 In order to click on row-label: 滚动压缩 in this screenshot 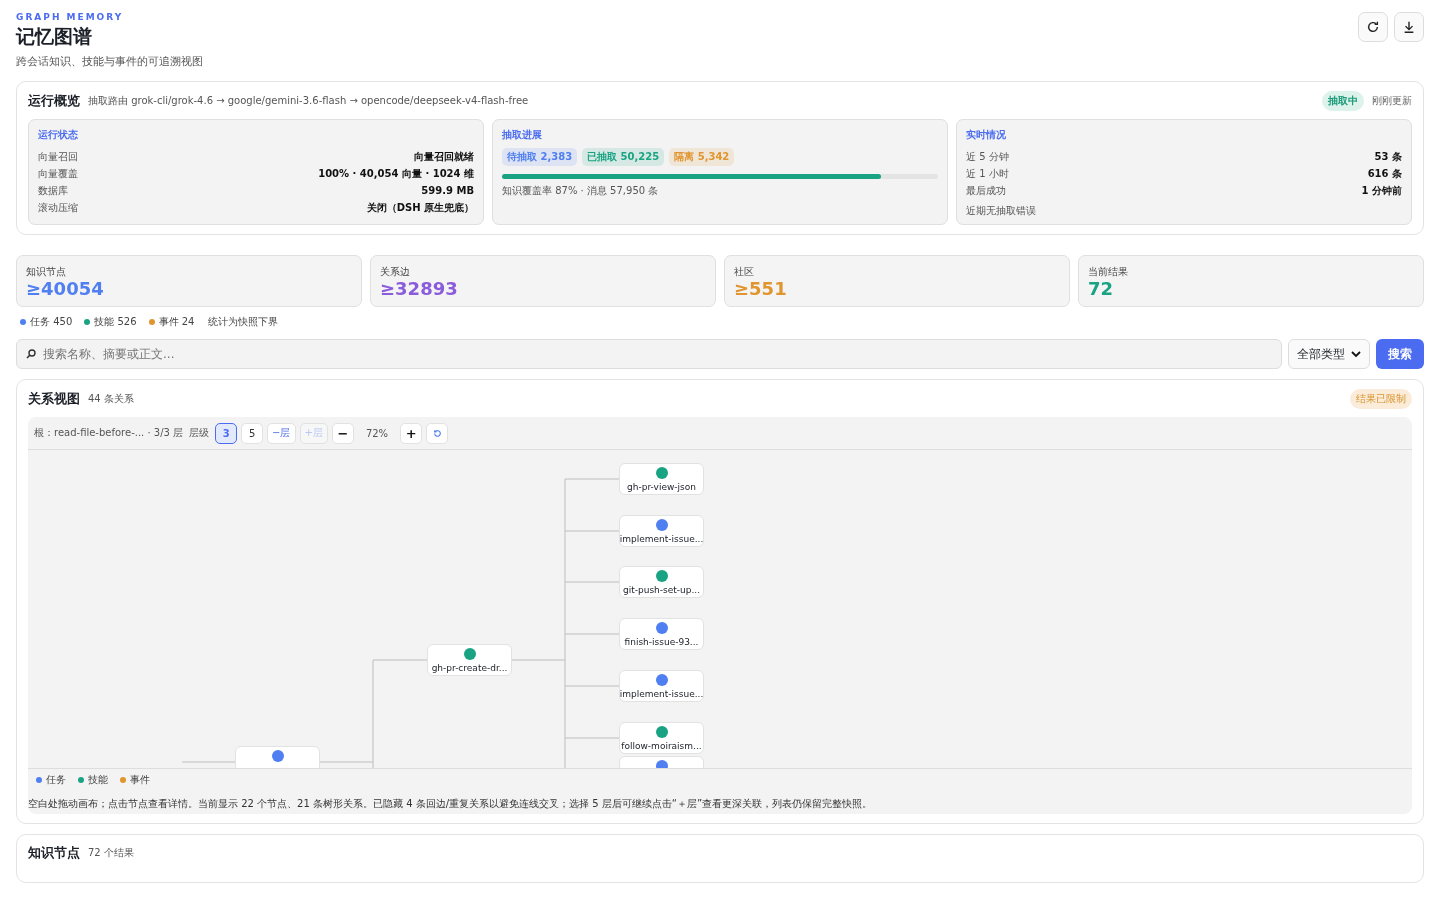, I will do `click(58, 208)`.